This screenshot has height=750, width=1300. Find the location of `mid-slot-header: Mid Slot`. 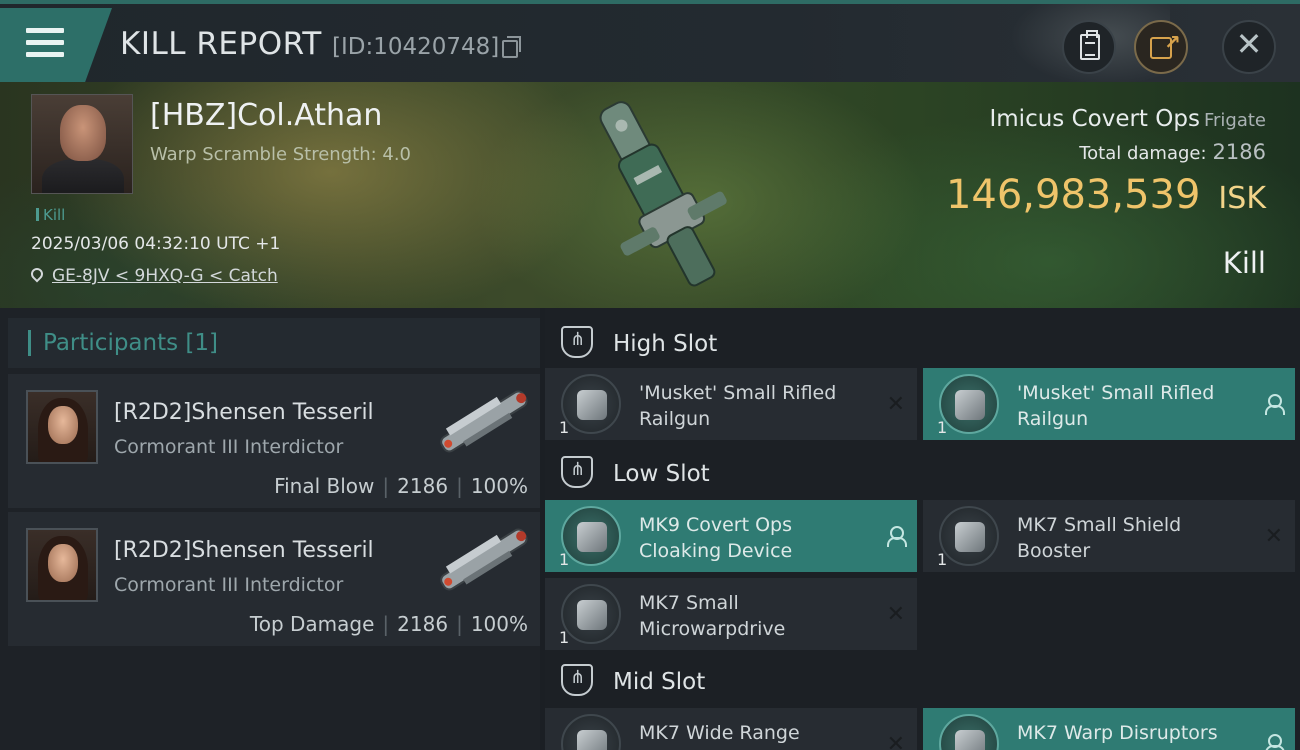

mid-slot-header: Mid Slot is located at coordinates (922, 680).